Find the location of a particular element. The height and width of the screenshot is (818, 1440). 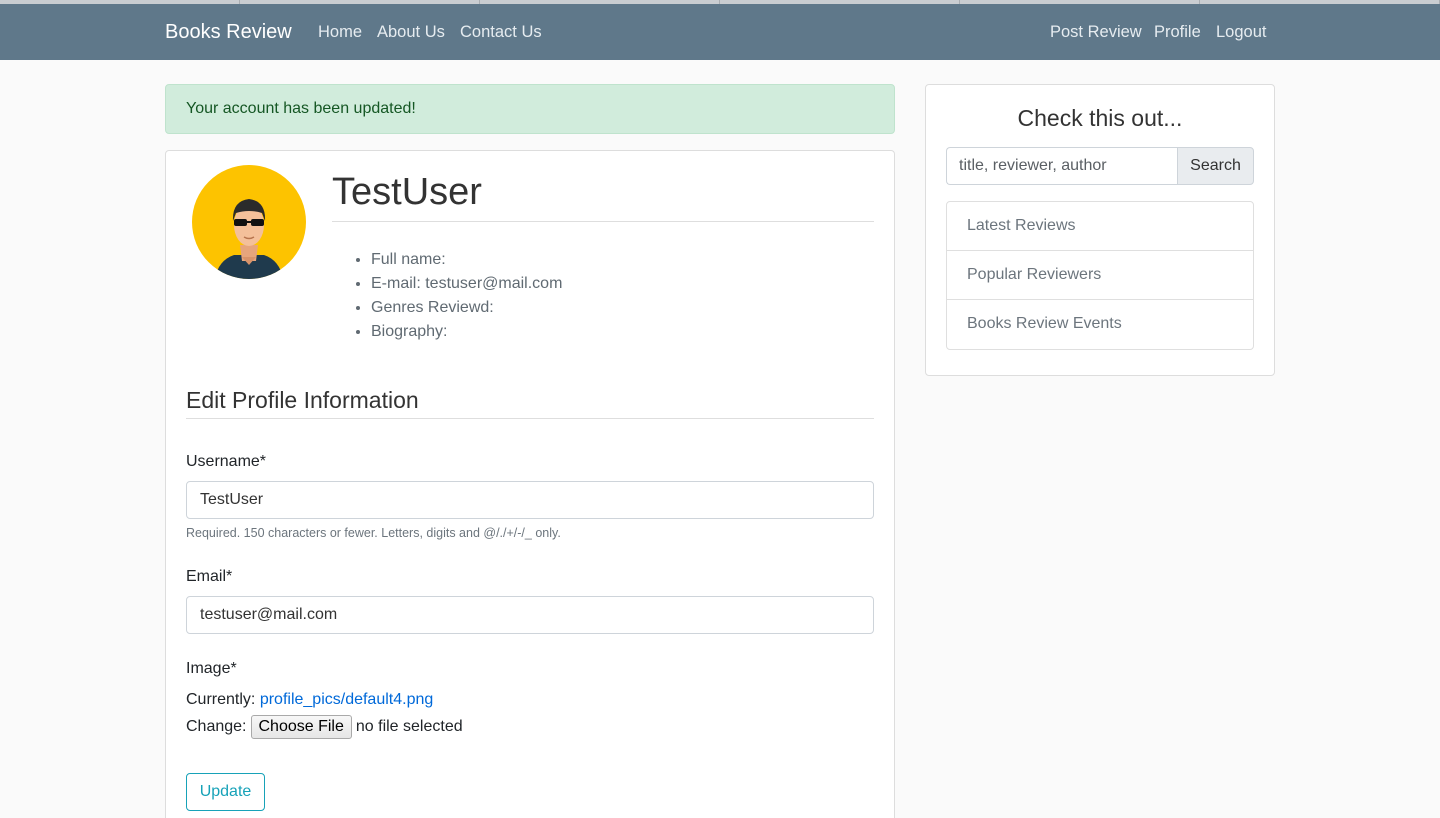

image-label: Image* is located at coordinates (211, 668).